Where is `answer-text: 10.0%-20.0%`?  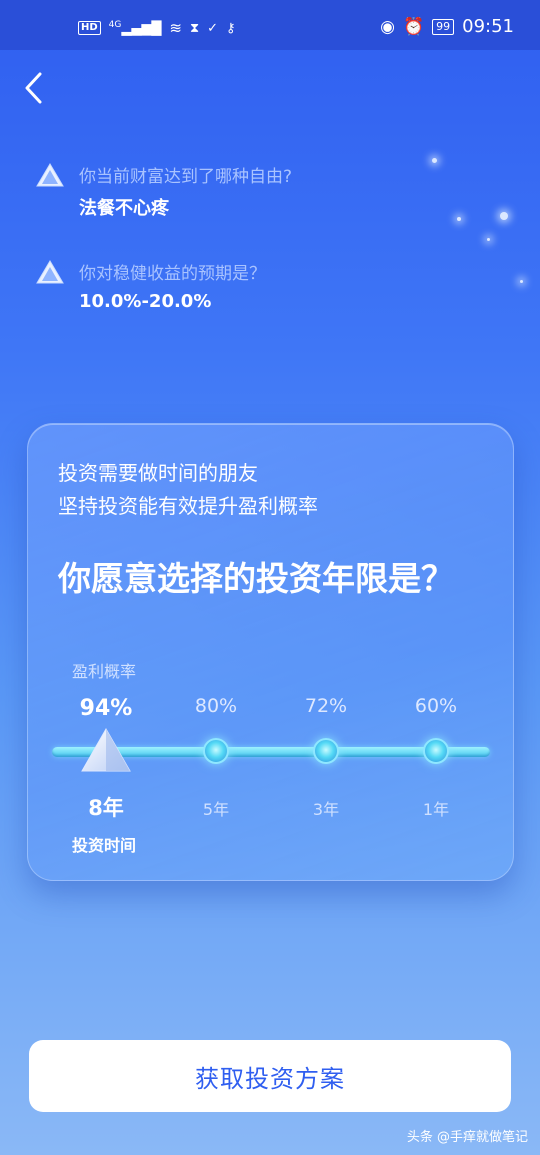
answer-text: 10.0%-20.0% is located at coordinates (145, 301).